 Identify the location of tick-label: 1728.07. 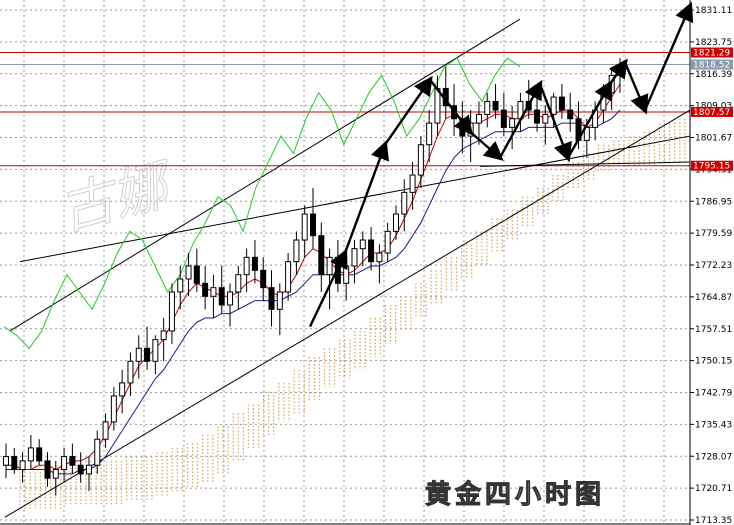
(713, 457).